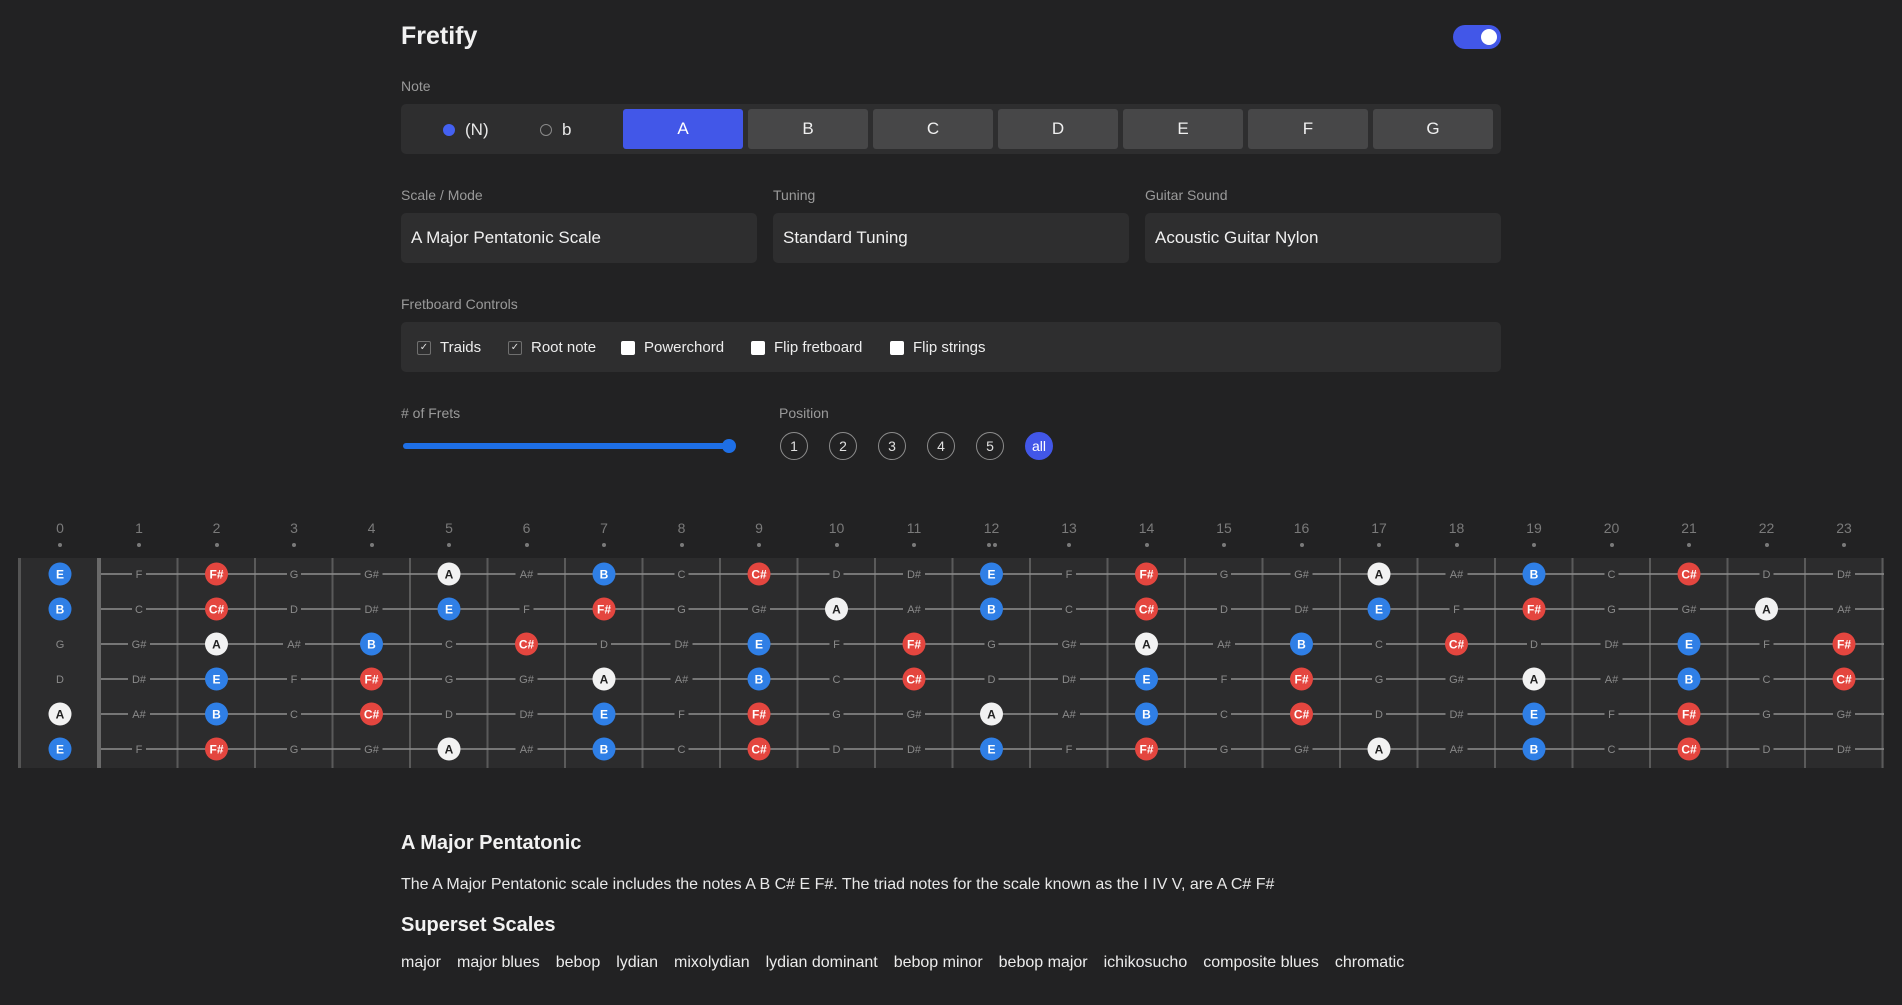  I want to click on superset-scale-link: composite blues, so click(1261, 963).